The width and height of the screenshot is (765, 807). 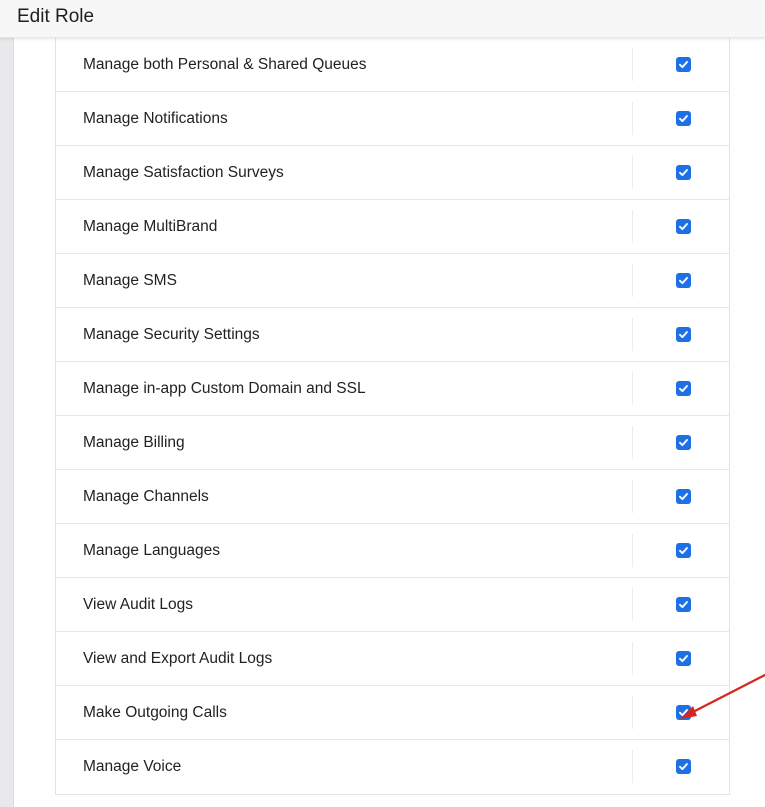 What do you see at coordinates (155, 118) in the screenshot?
I see `permission-label: Manage Notifications` at bounding box center [155, 118].